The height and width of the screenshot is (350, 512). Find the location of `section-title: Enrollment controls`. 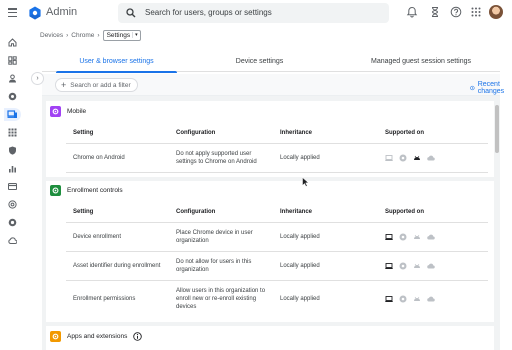

section-title: Enrollment controls is located at coordinates (95, 190).